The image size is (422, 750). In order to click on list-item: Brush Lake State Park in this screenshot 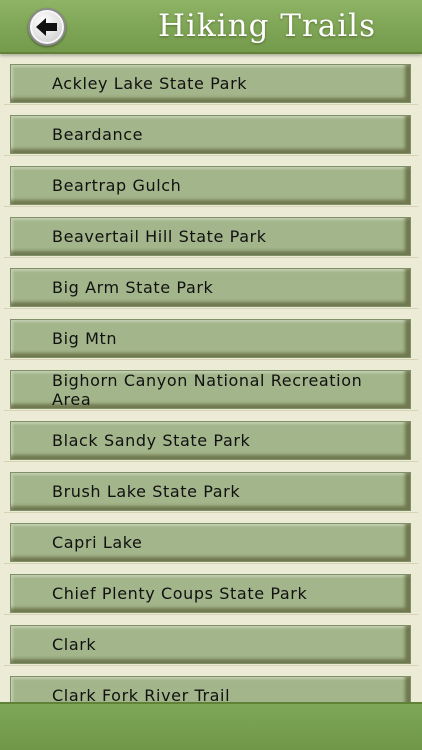, I will do `click(211, 487)`.